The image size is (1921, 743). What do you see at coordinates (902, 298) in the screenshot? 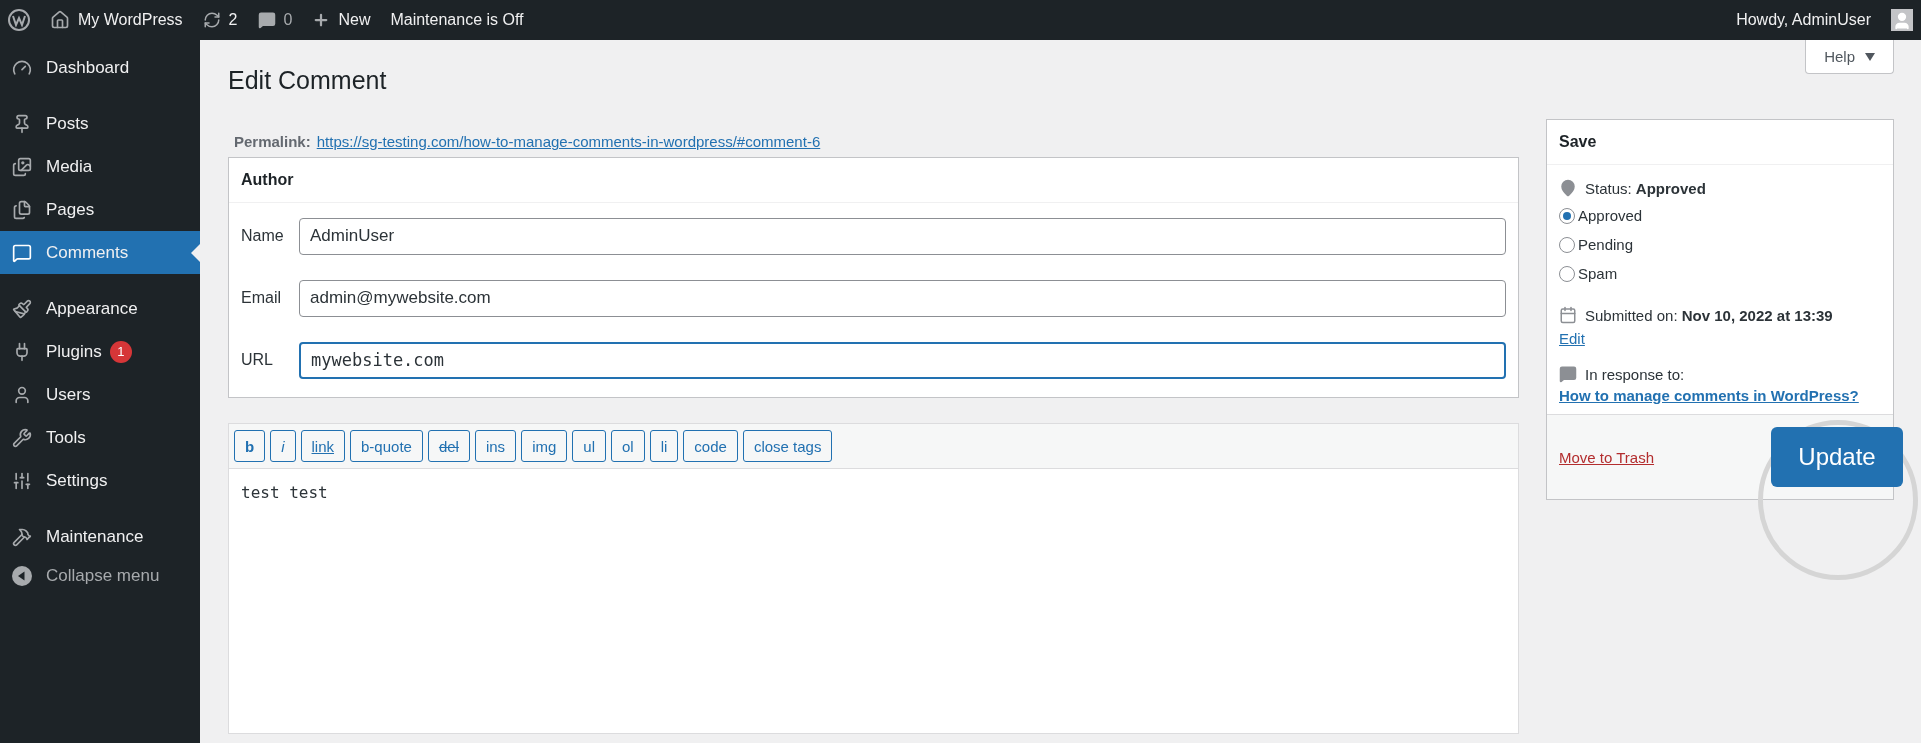
I see `input-field: admin@mywebsite.com` at bounding box center [902, 298].